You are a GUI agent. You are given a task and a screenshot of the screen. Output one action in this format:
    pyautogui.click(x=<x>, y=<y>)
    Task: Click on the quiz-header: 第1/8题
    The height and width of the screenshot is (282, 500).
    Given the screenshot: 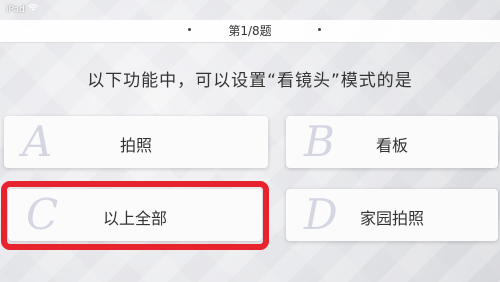 What is the action you would take?
    pyautogui.click(x=250, y=31)
    